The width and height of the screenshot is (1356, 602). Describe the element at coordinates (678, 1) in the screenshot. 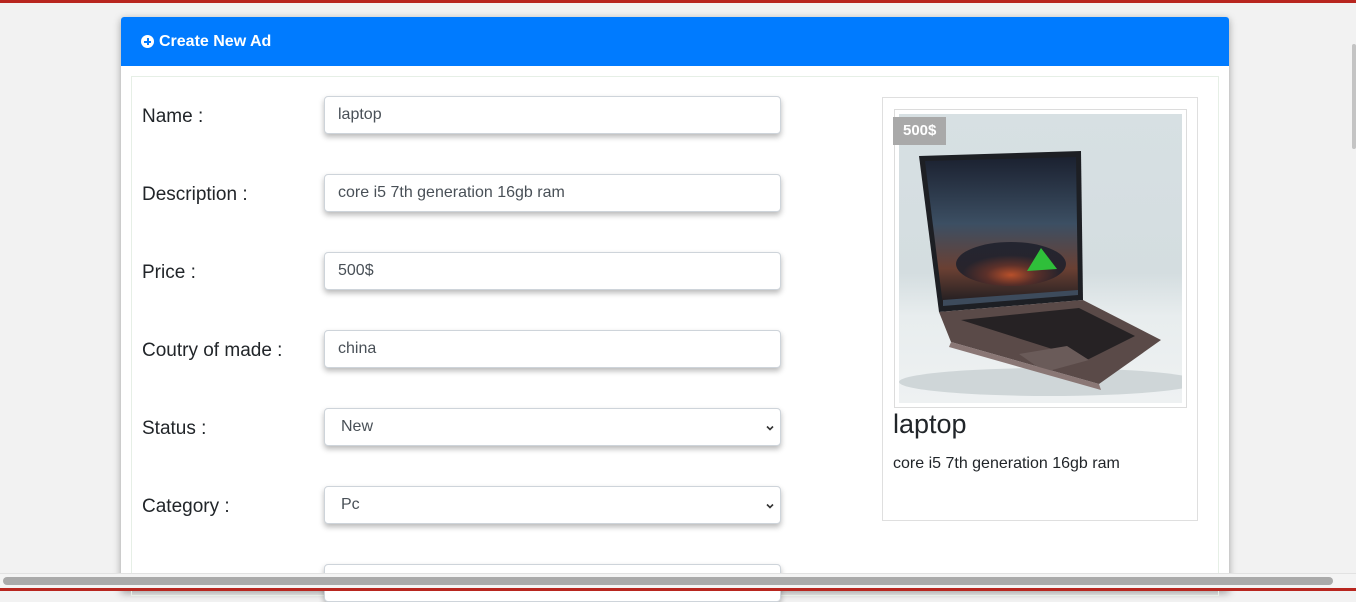

I see `browser-top-accent` at that location.